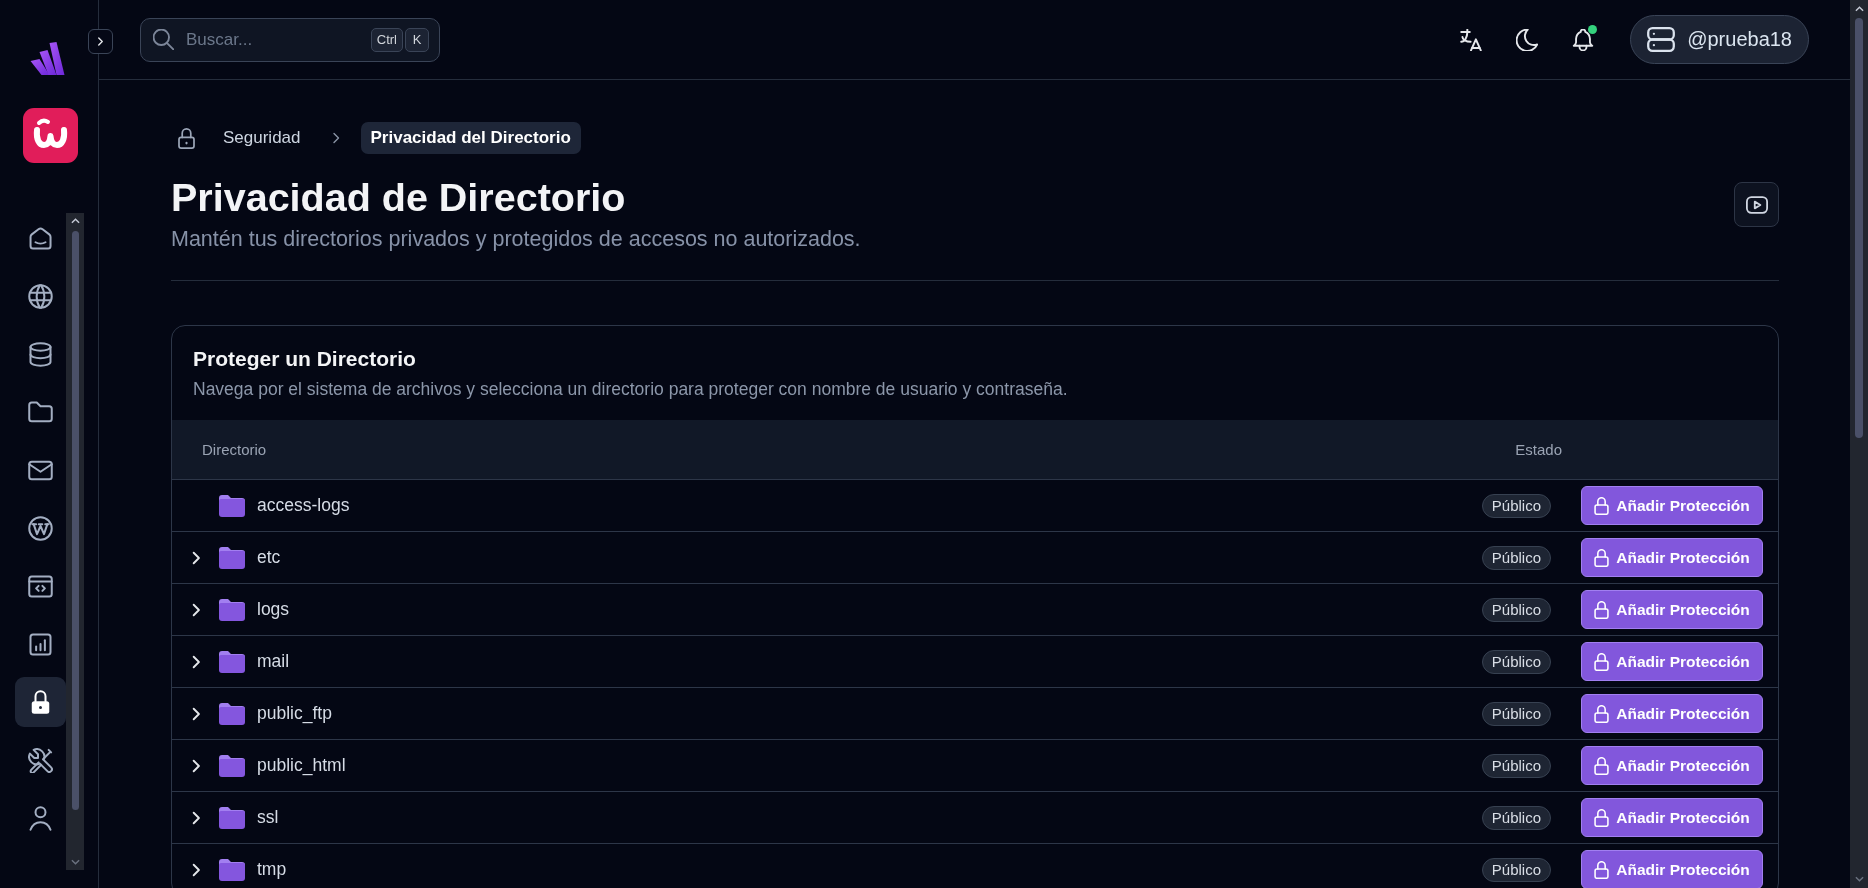 The image size is (1868, 888). Describe the element at coordinates (1471, 39) in the screenshot. I see `translate-icon` at that location.